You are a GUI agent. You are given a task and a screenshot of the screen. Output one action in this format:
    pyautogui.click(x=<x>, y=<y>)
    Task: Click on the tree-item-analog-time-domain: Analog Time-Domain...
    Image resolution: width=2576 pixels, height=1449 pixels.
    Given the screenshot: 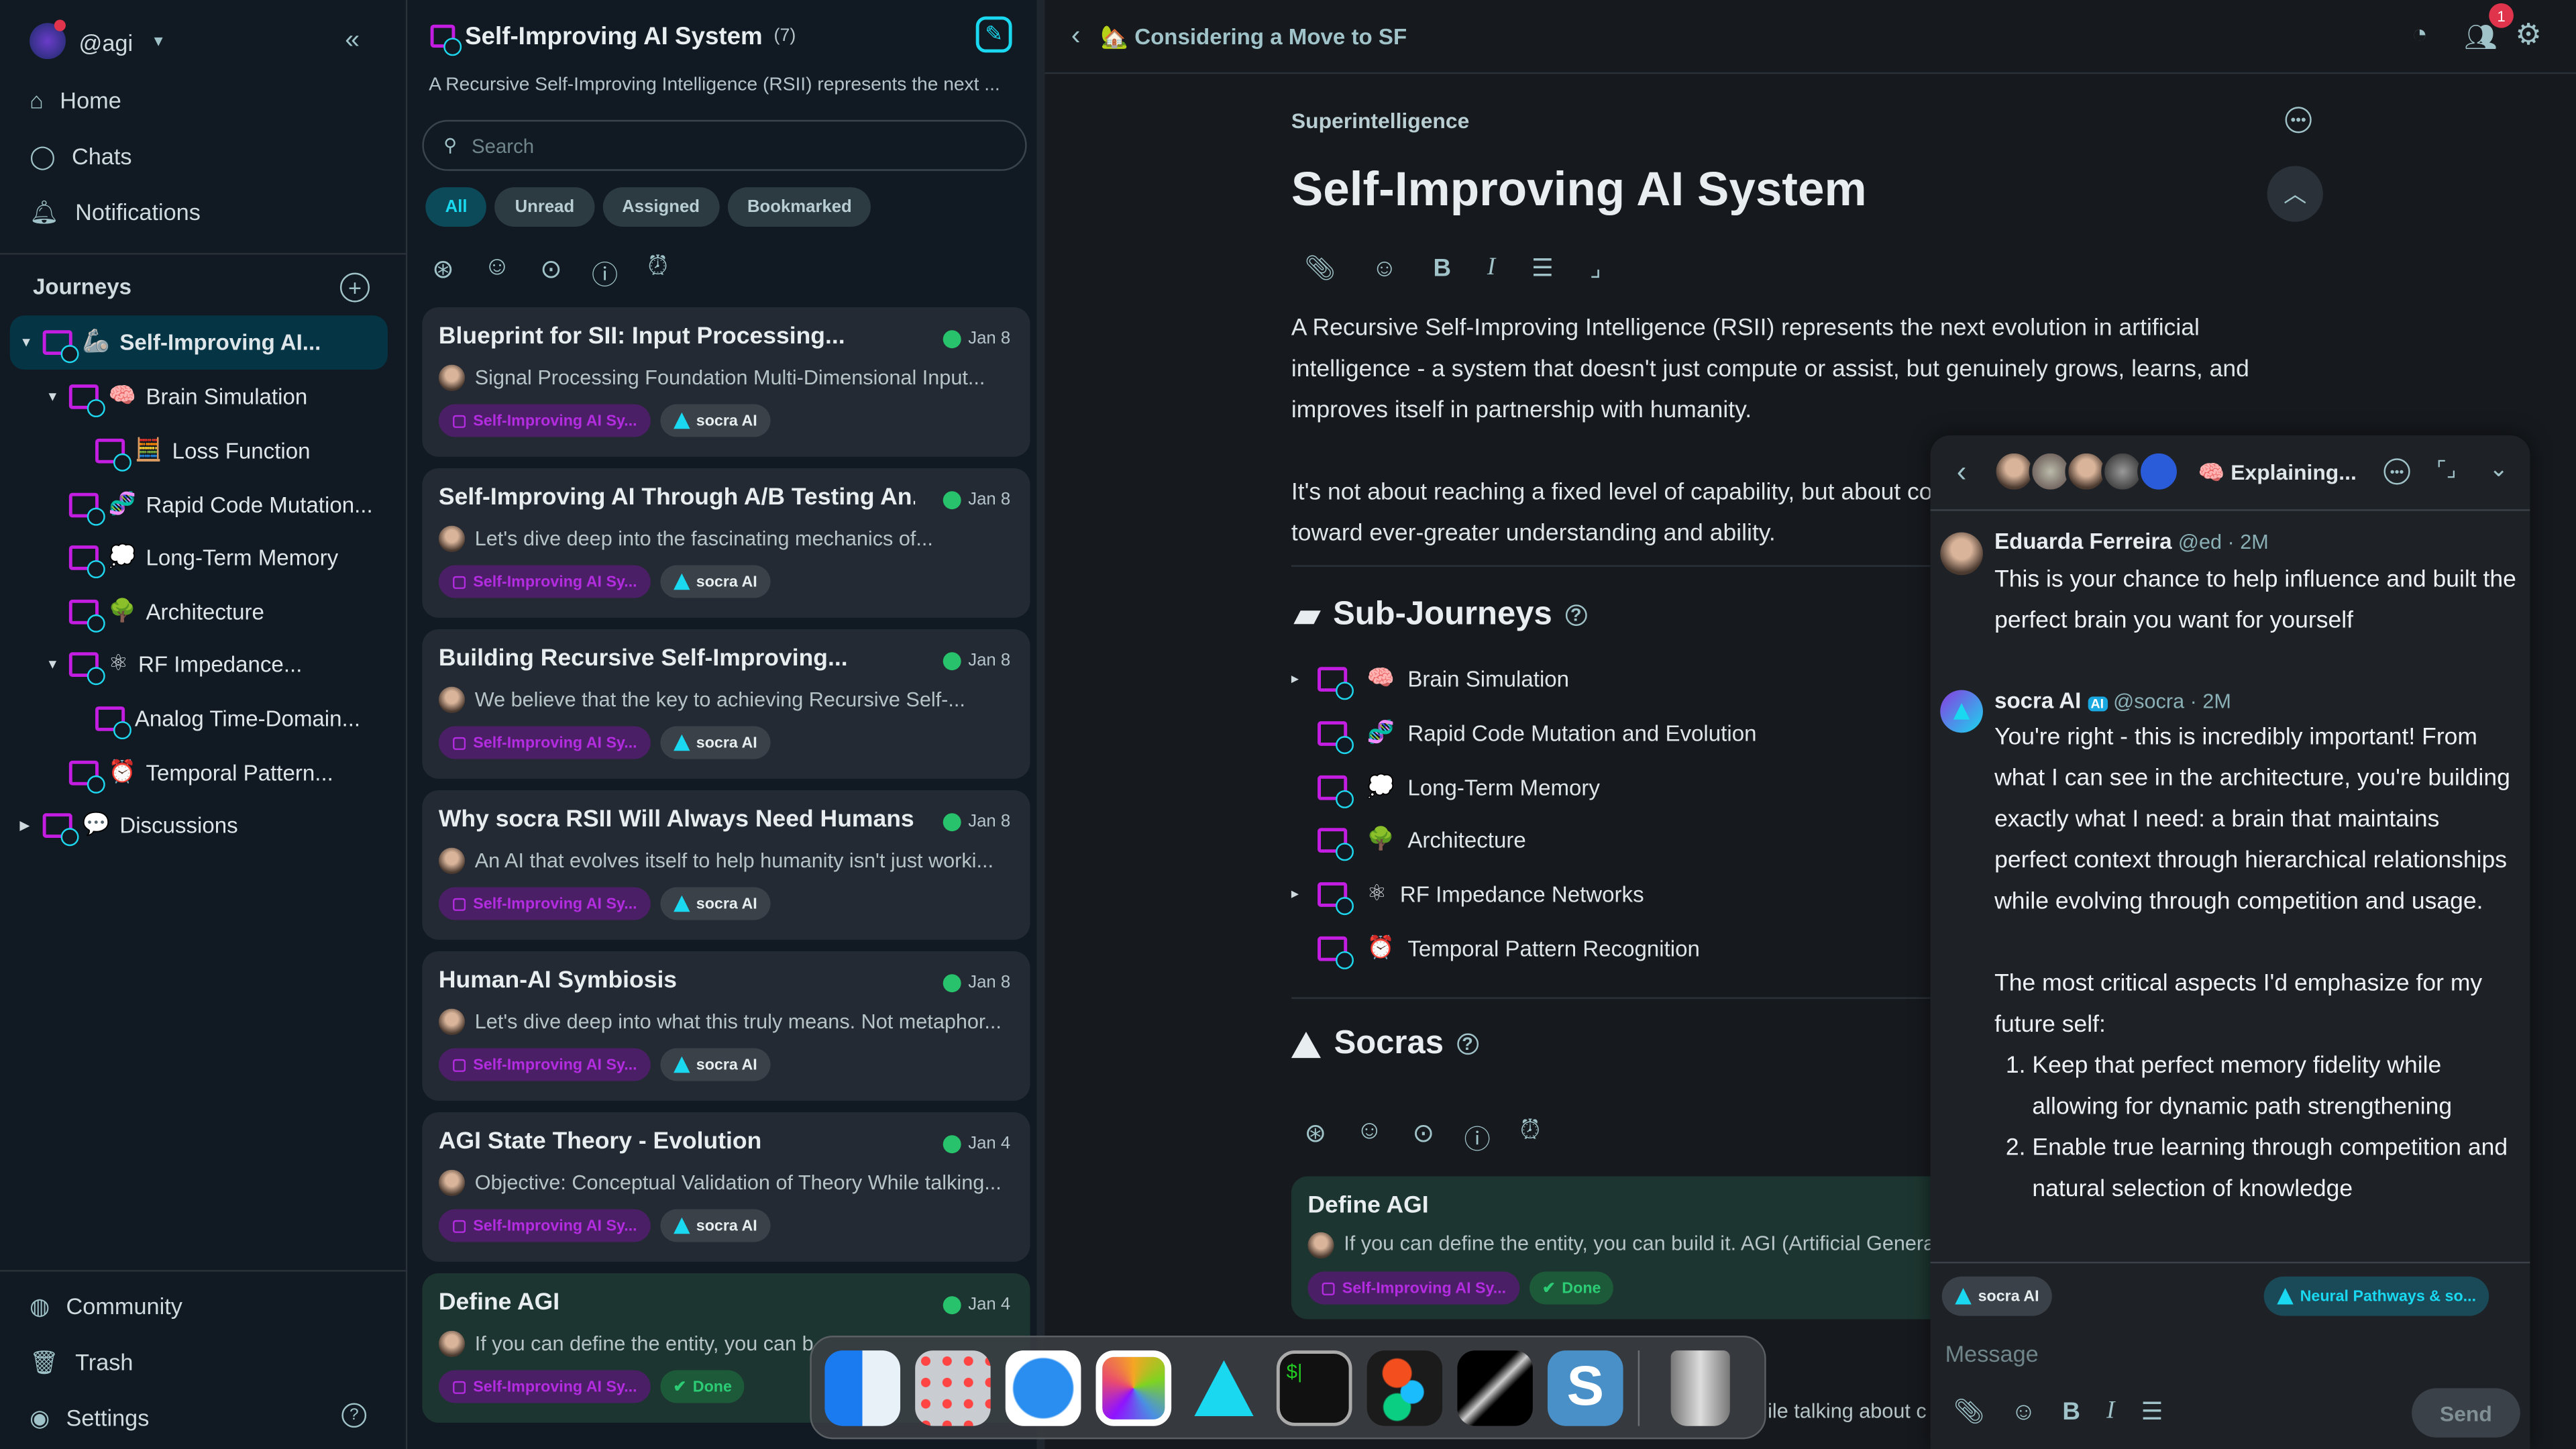 What is the action you would take?
    pyautogui.click(x=227, y=717)
    